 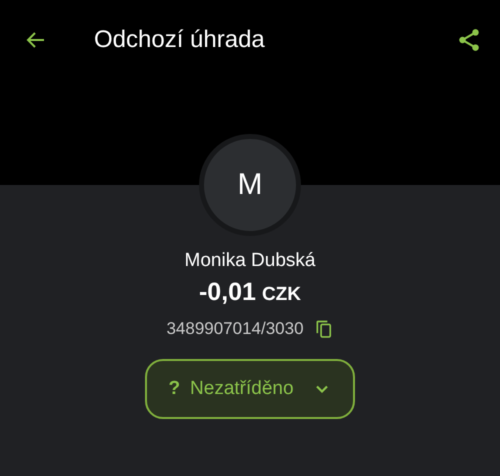 I want to click on copy-icon, so click(x=324, y=329).